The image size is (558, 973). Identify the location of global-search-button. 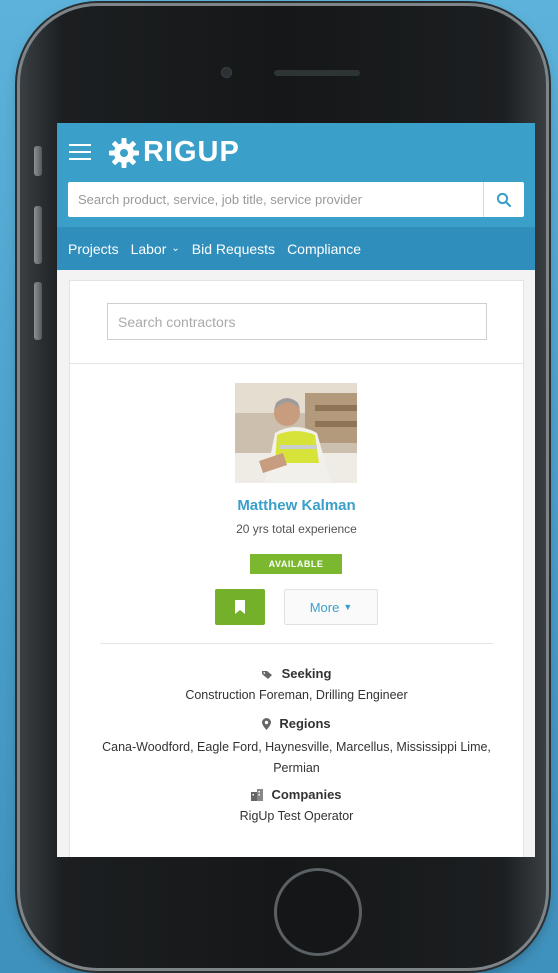
(503, 199).